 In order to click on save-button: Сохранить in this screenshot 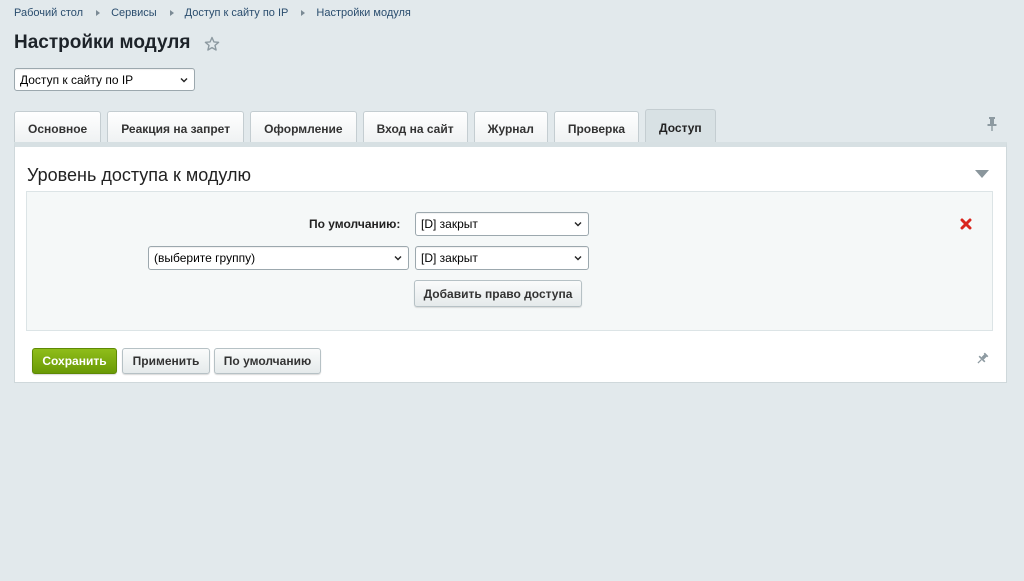, I will do `click(74, 361)`.